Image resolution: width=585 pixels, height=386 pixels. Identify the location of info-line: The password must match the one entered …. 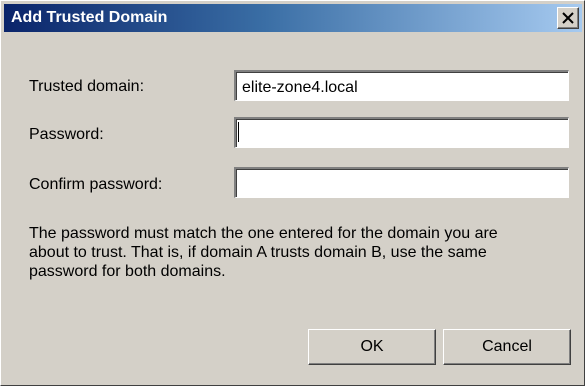
(263, 233).